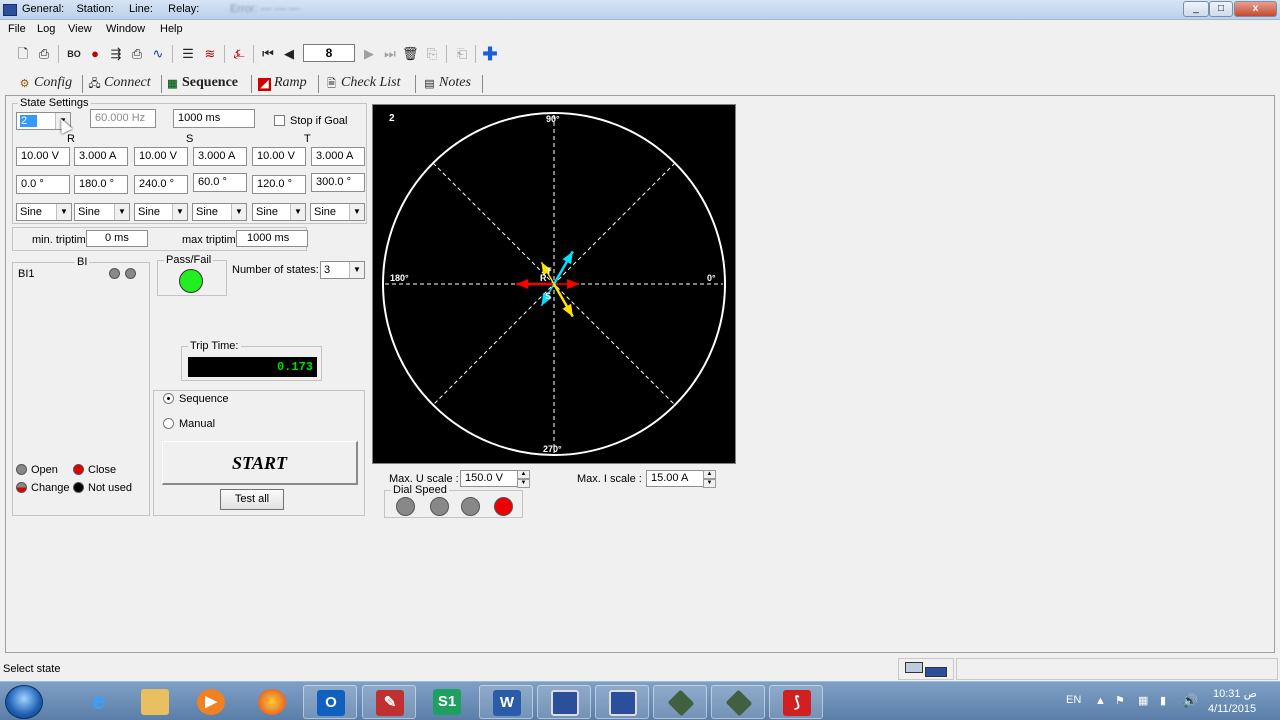 The image size is (1280, 720). I want to click on close-button: x, so click(1255, 9).